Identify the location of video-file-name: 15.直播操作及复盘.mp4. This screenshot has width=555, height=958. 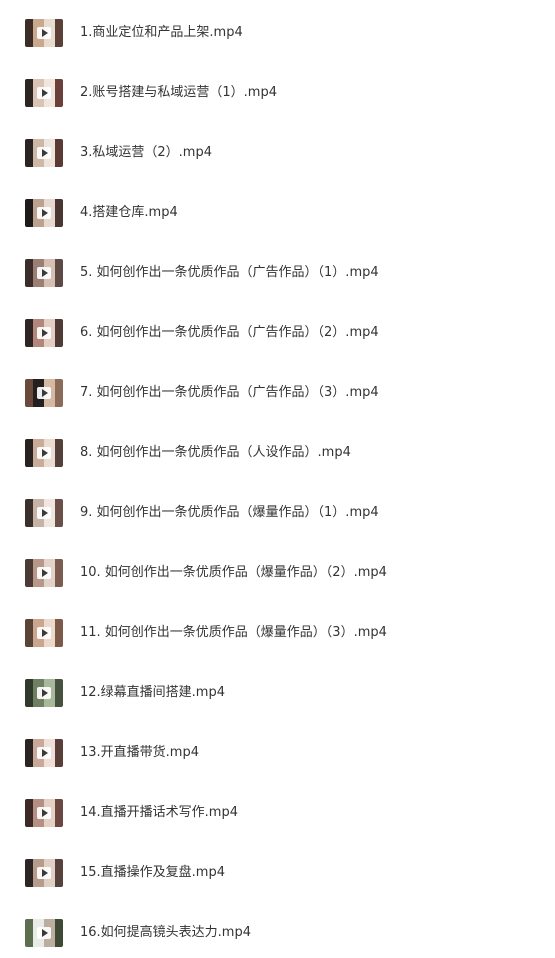
(152, 873).